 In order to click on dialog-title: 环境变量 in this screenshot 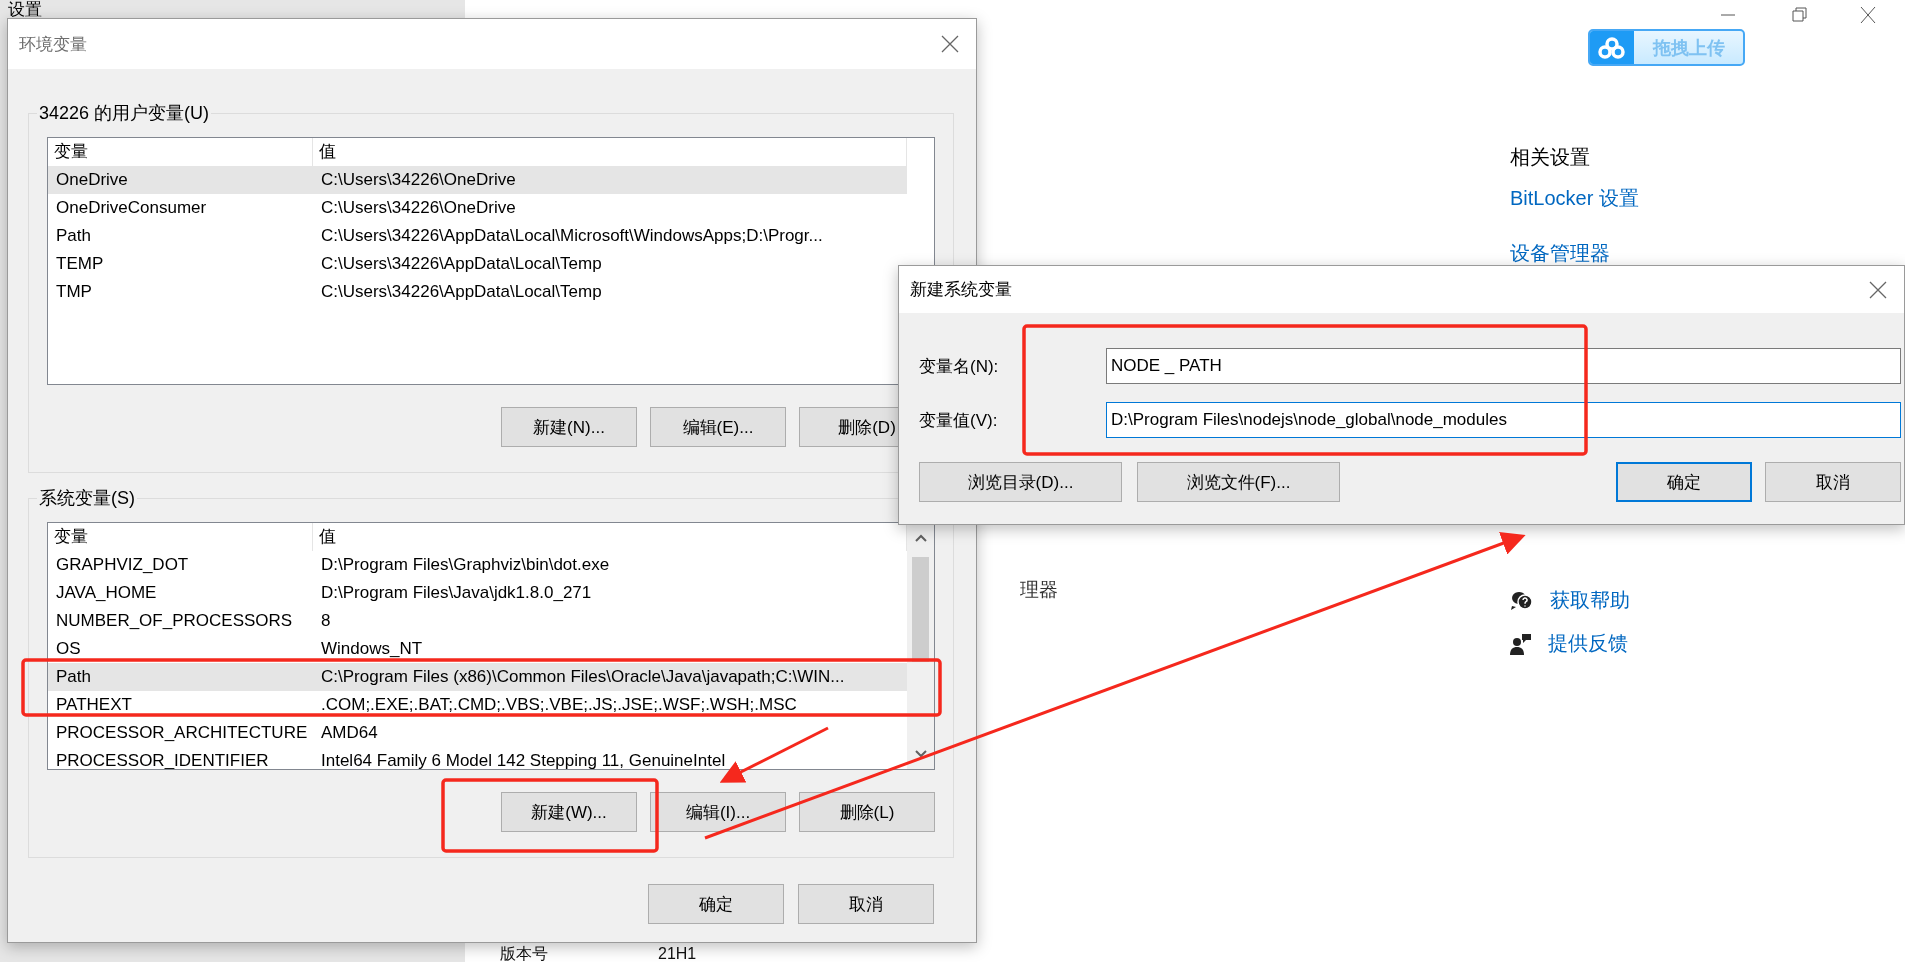, I will do `click(53, 44)`.